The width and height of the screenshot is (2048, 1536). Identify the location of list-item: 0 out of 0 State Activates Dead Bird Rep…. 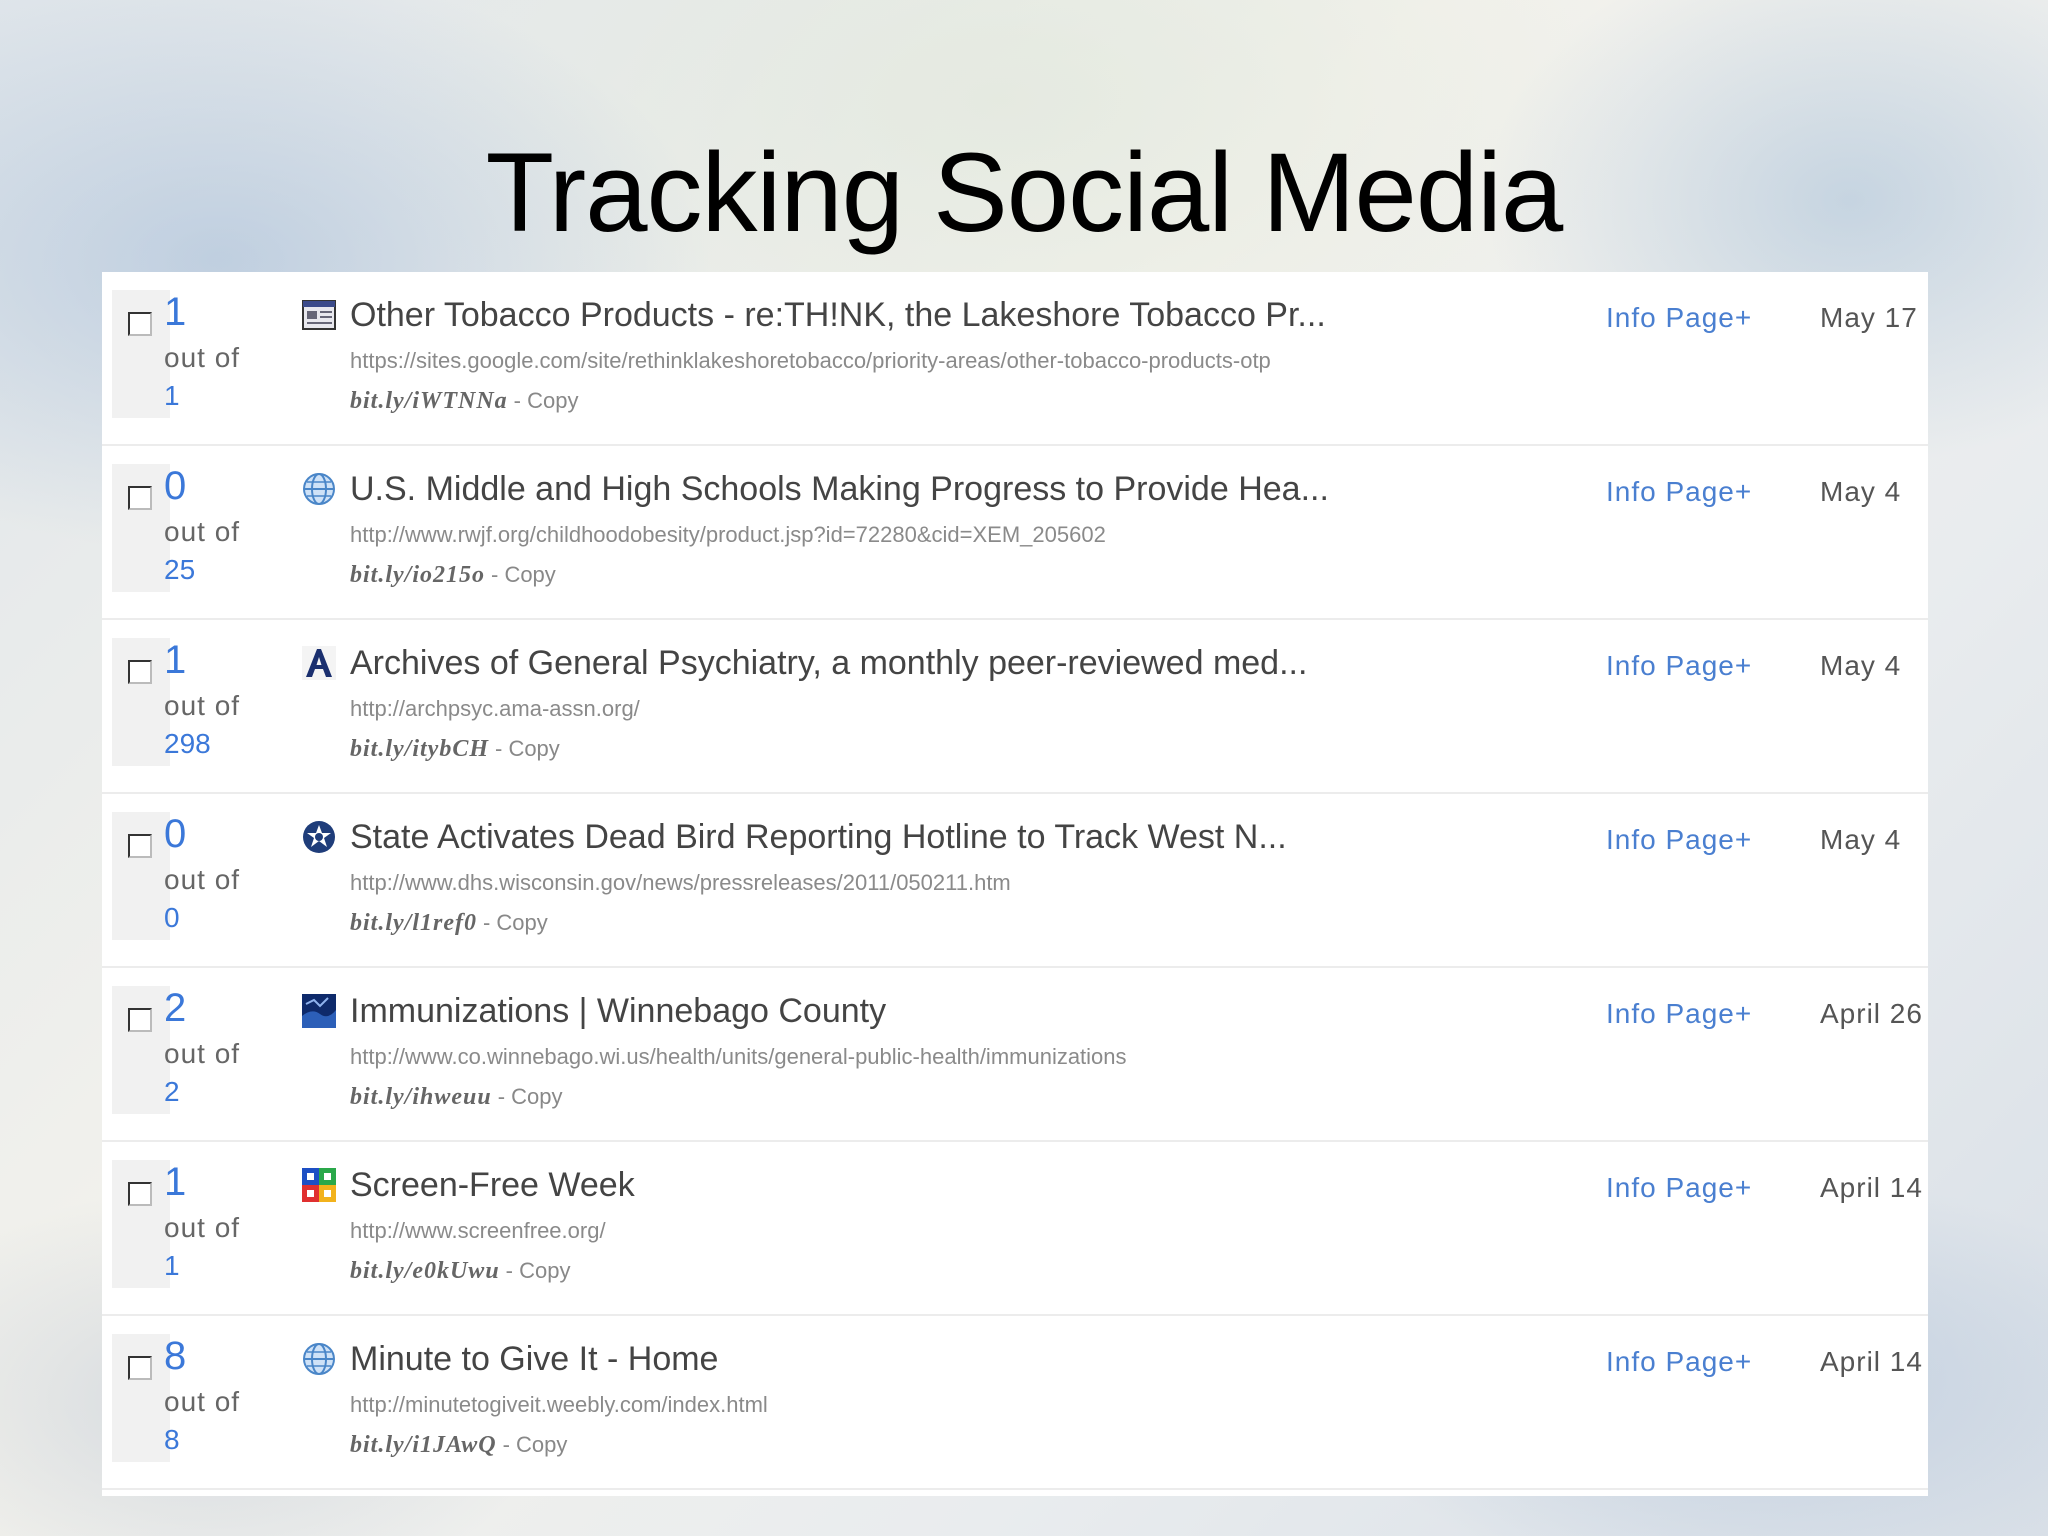
(1015, 881).